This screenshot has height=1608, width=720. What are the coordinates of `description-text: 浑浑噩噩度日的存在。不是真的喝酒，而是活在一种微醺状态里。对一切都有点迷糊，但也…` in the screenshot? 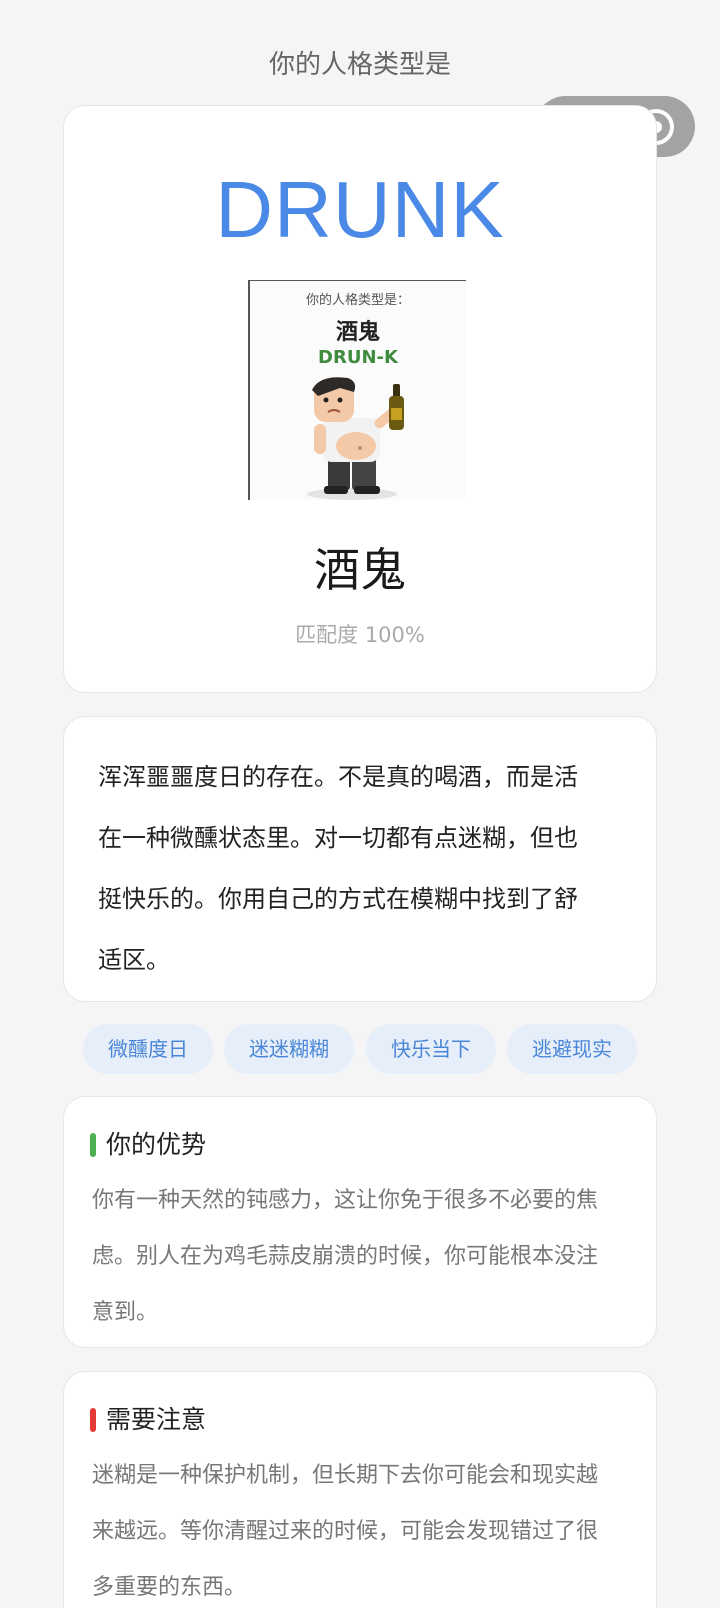 It's located at (338, 868).